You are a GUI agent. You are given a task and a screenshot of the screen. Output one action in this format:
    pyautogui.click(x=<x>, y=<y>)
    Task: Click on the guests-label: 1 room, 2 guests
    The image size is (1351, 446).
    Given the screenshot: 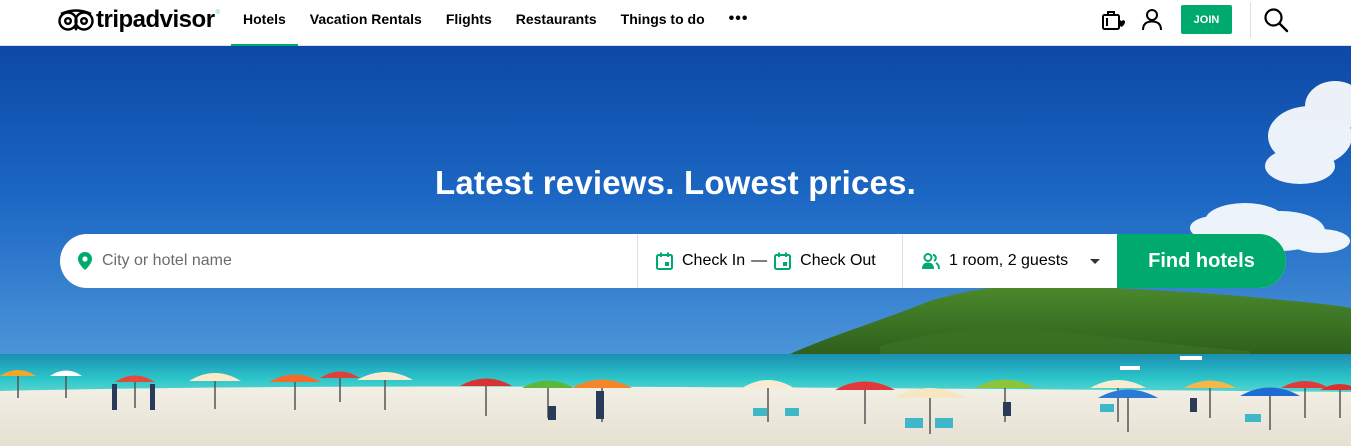 What is the action you would take?
    pyautogui.click(x=1009, y=260)
    